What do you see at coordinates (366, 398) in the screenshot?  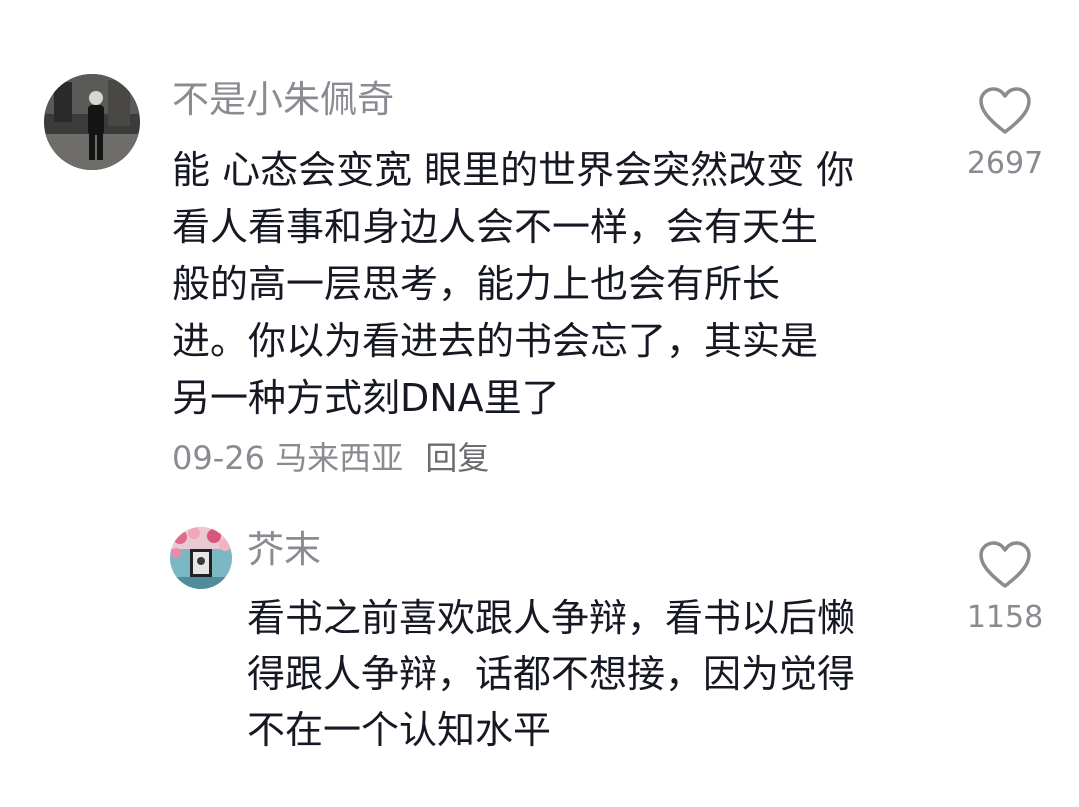 I see `comment-text-line: 另一种方式刻DNA里了` at bounding box center [366, 398].